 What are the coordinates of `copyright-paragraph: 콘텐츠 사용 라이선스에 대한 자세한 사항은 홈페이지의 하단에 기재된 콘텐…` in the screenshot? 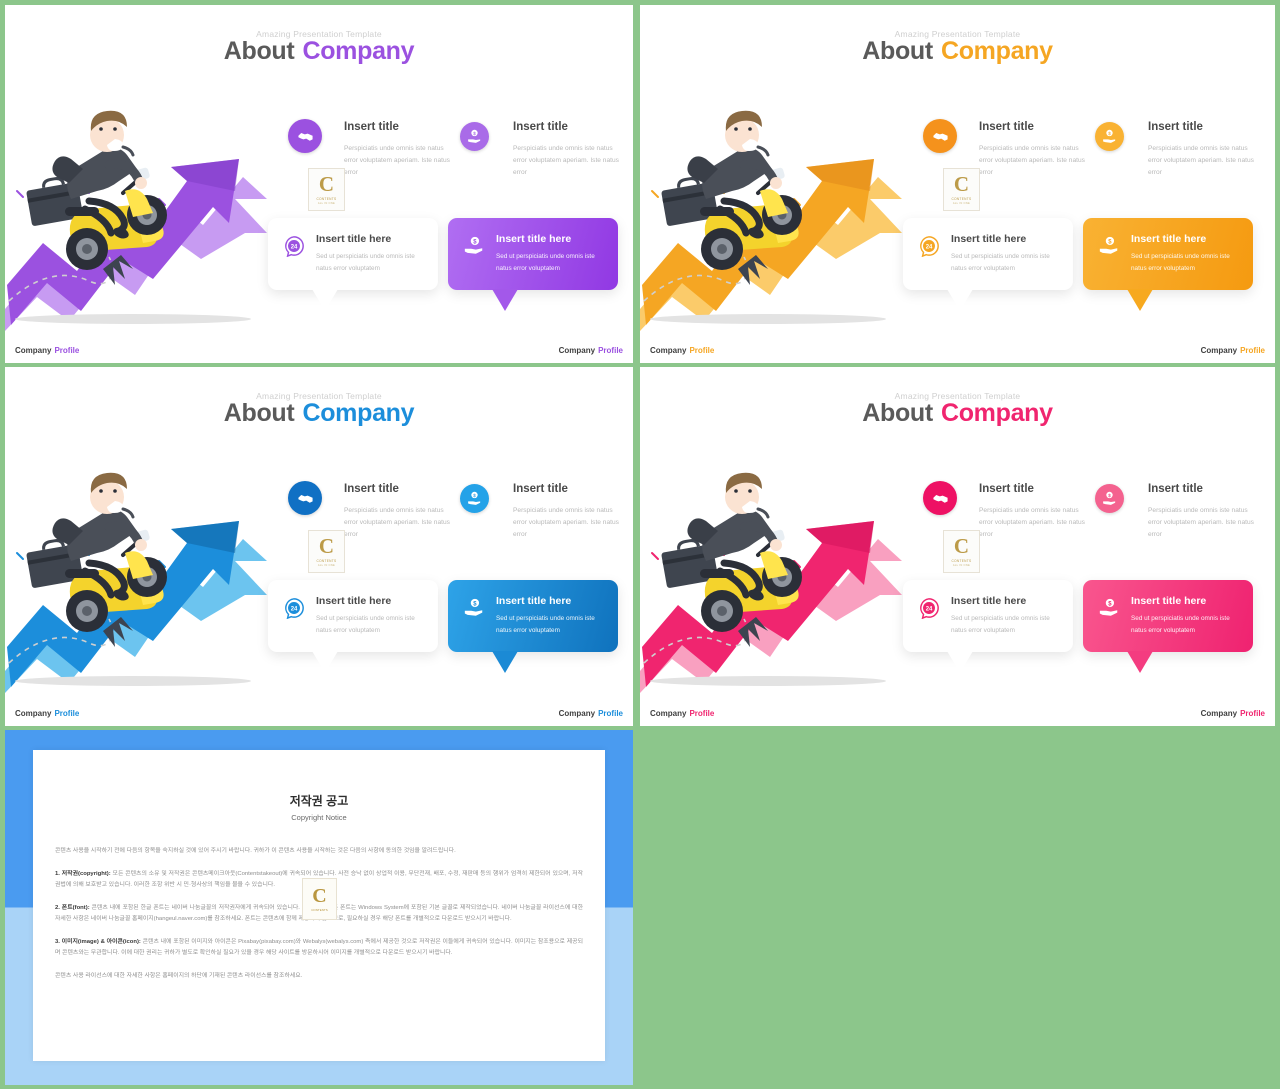 It's located at (179, 975).